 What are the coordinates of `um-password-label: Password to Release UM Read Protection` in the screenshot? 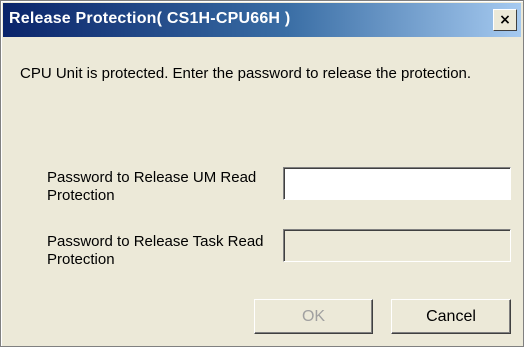 It's located at (152, 186).